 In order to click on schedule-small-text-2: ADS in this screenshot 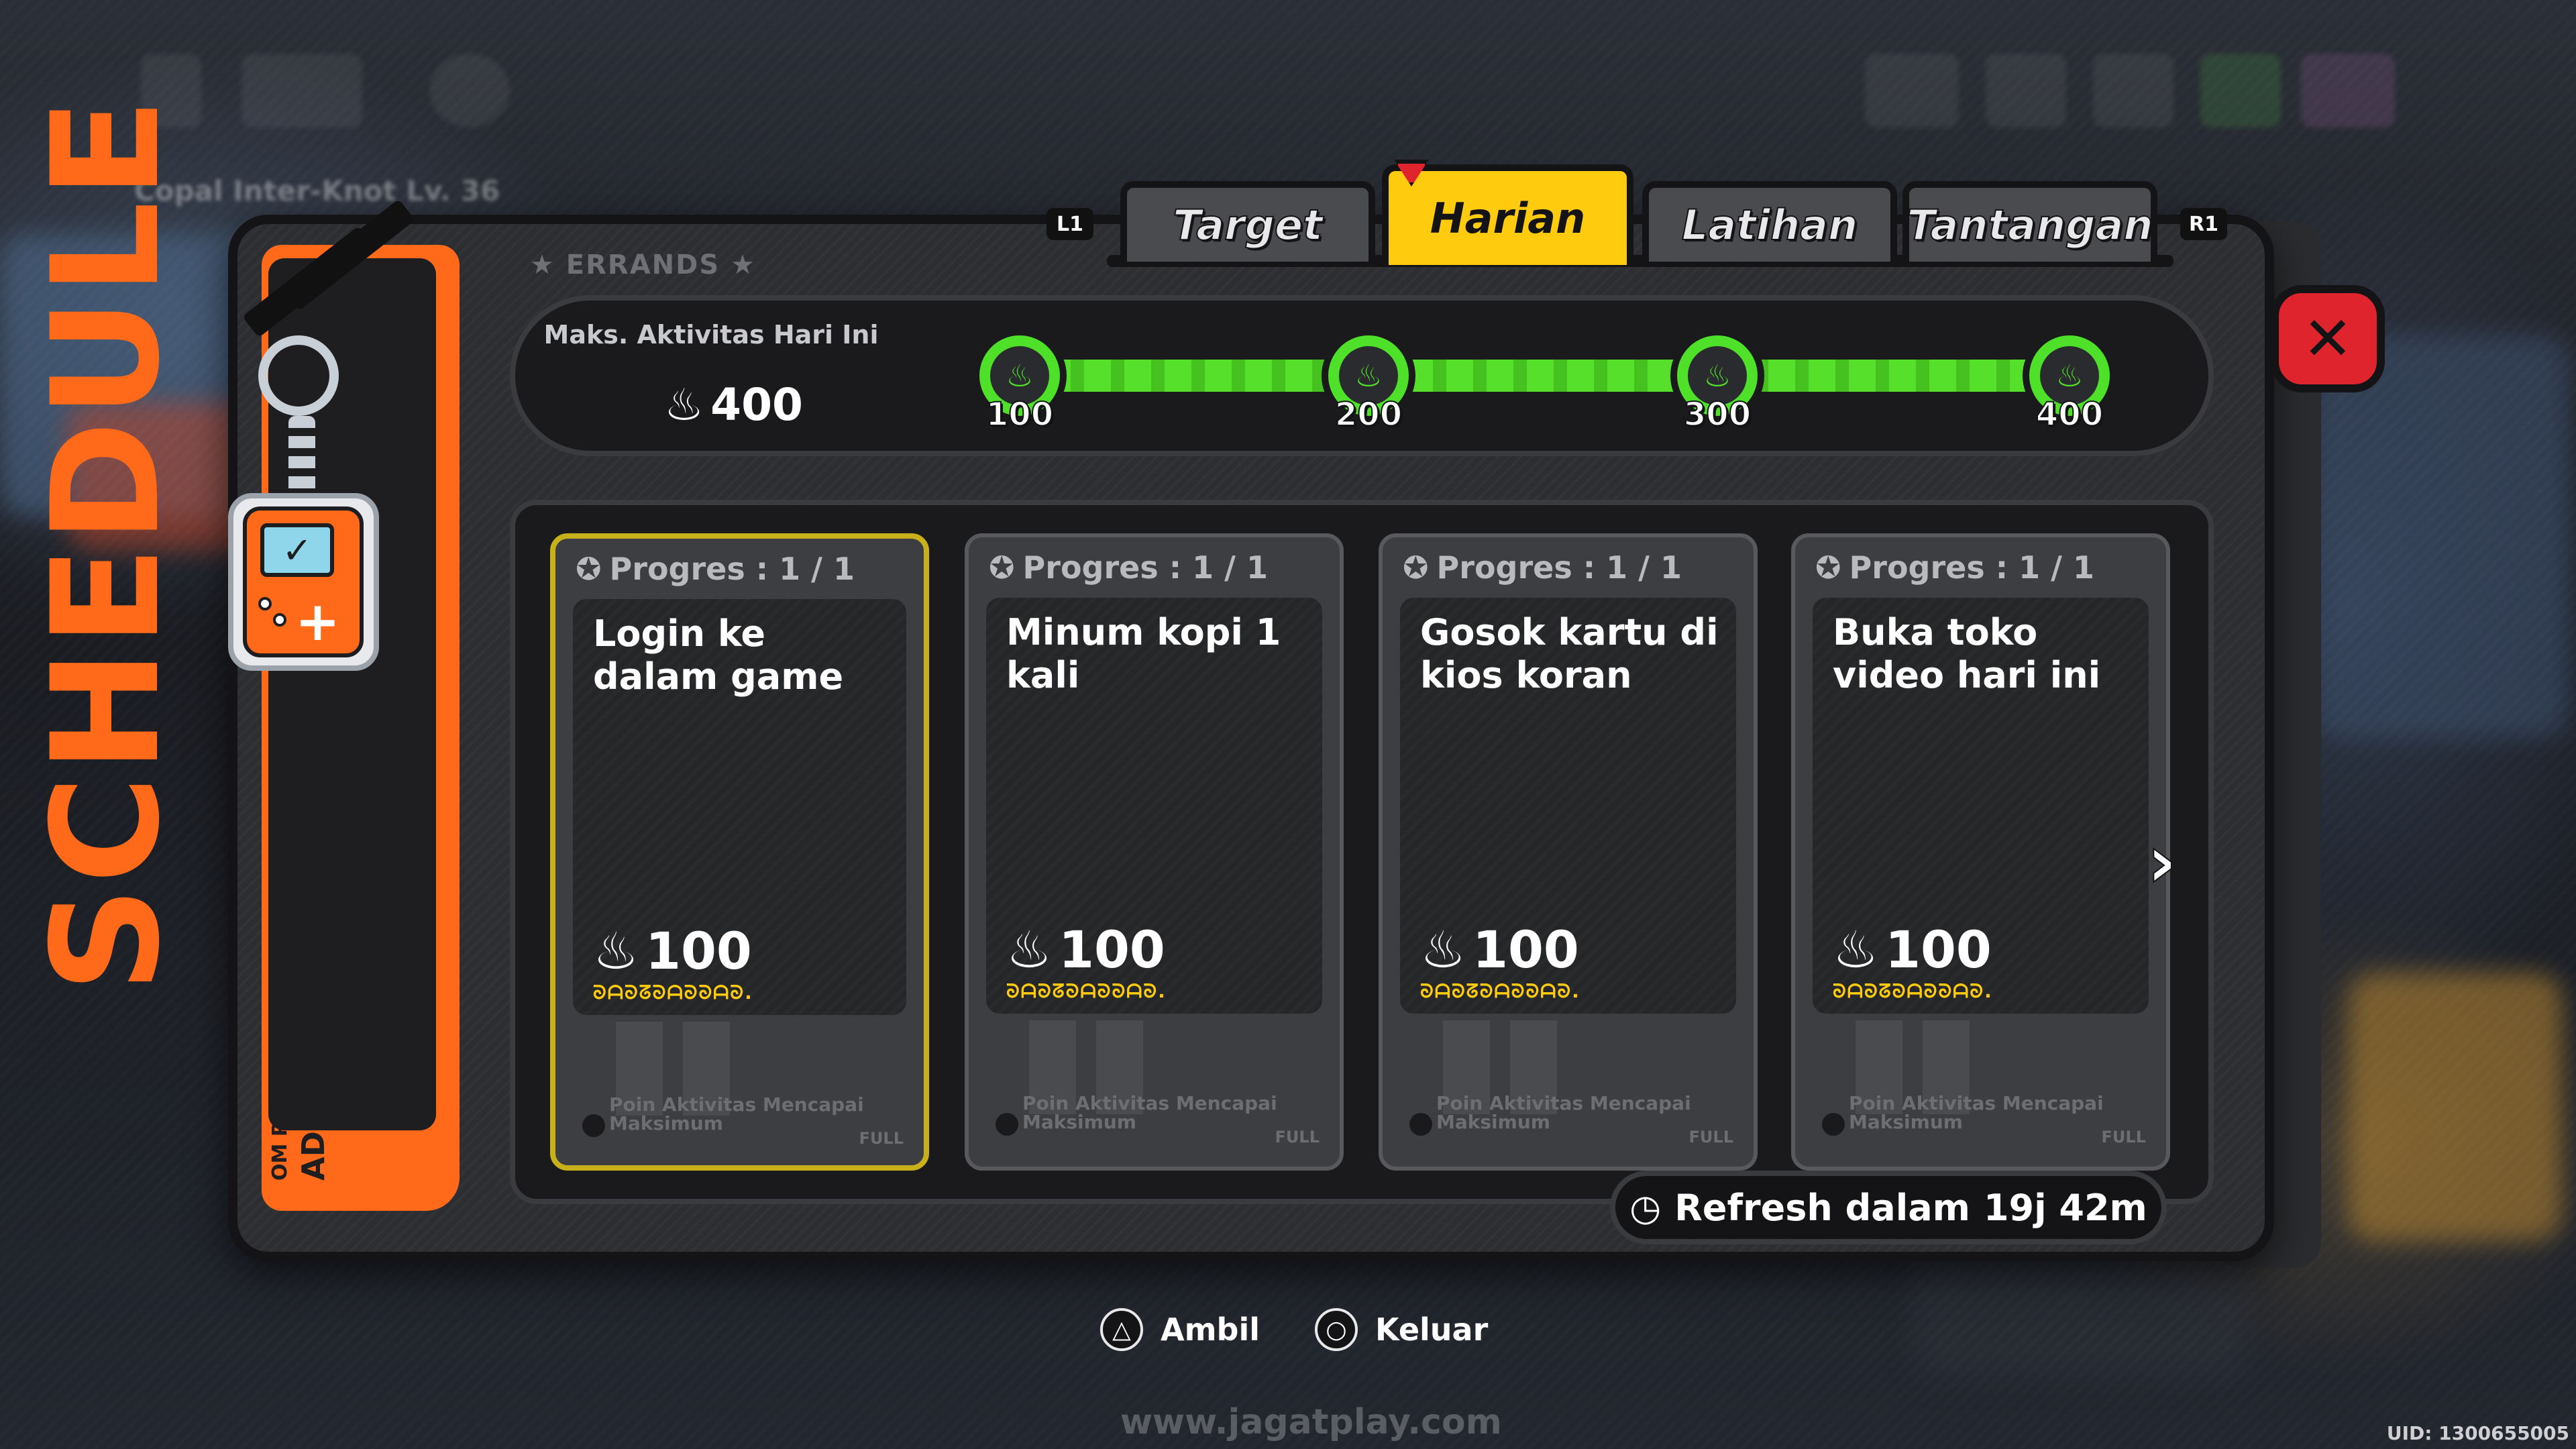, I will do `click(313, 1145)`.